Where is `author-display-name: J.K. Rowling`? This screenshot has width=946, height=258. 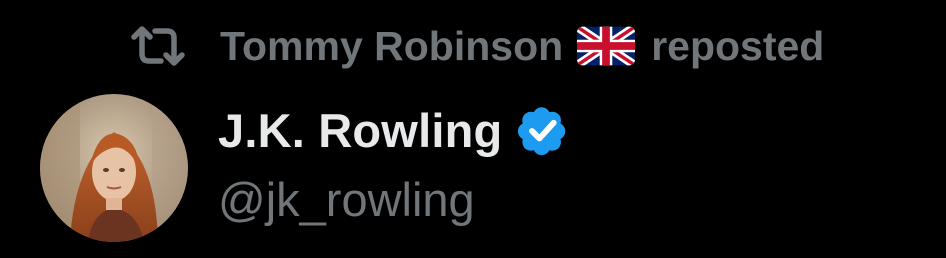
author-display-name: J.K. Rowling is located at coordinates (360, 130).